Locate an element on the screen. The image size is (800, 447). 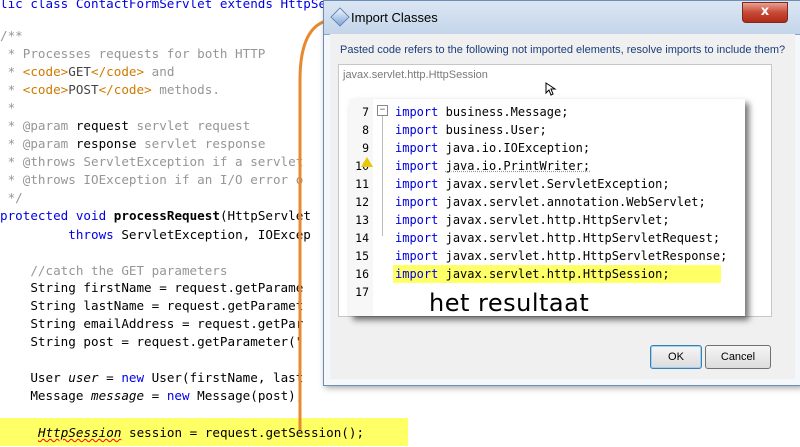
handwritten-annotation: het resultaat is located at coordinates (509, 303).